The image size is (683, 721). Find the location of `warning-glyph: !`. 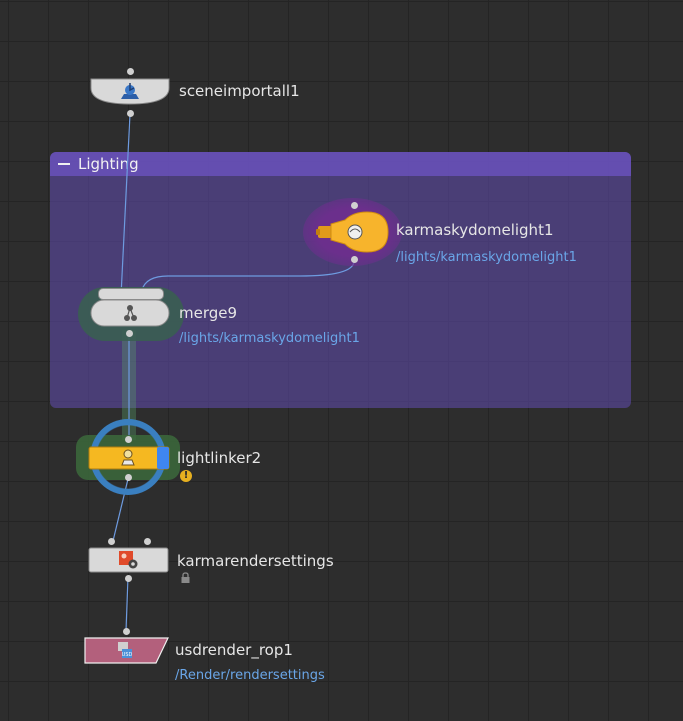

warning-glyph: ! is located at coordinates (186, 475).